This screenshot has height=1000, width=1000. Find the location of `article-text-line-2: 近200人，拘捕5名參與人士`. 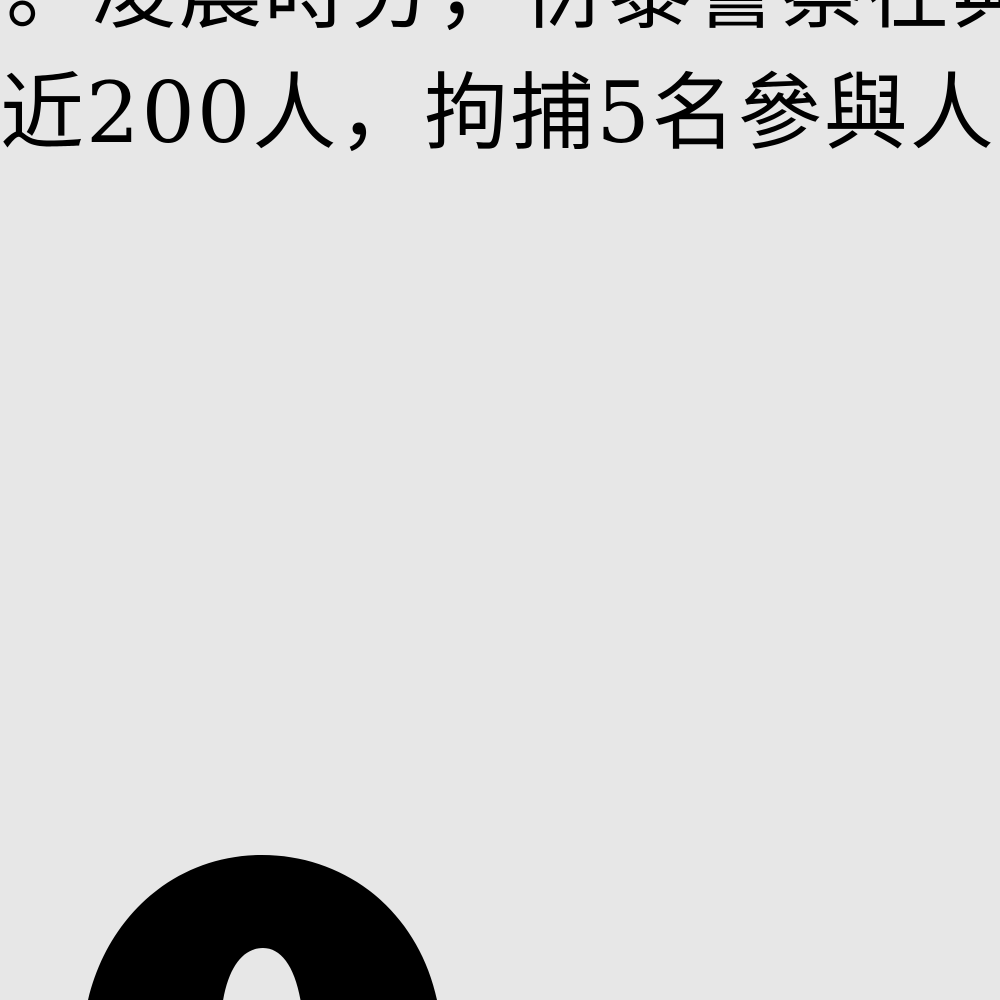

article-text-line-2: 近200人，拘捕5名參與人士 is located at coordinates (500, 113).